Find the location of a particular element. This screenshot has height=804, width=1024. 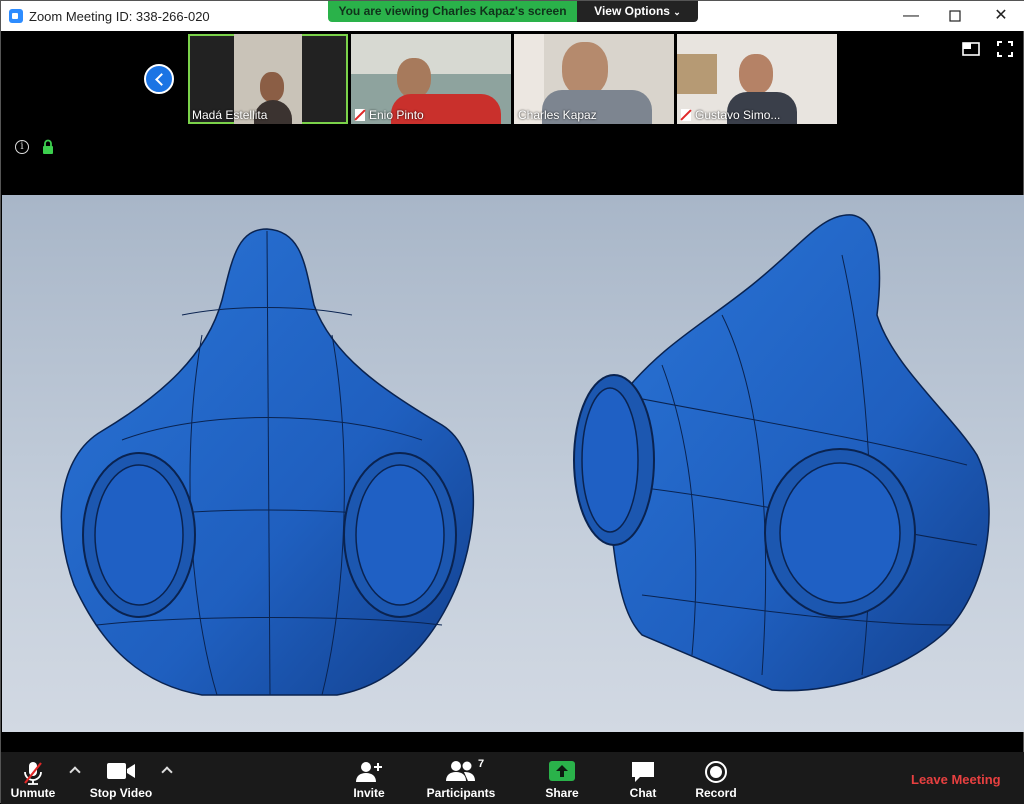

leave-meeting-button: Leave Meeting is located at coordinates (956, 779).